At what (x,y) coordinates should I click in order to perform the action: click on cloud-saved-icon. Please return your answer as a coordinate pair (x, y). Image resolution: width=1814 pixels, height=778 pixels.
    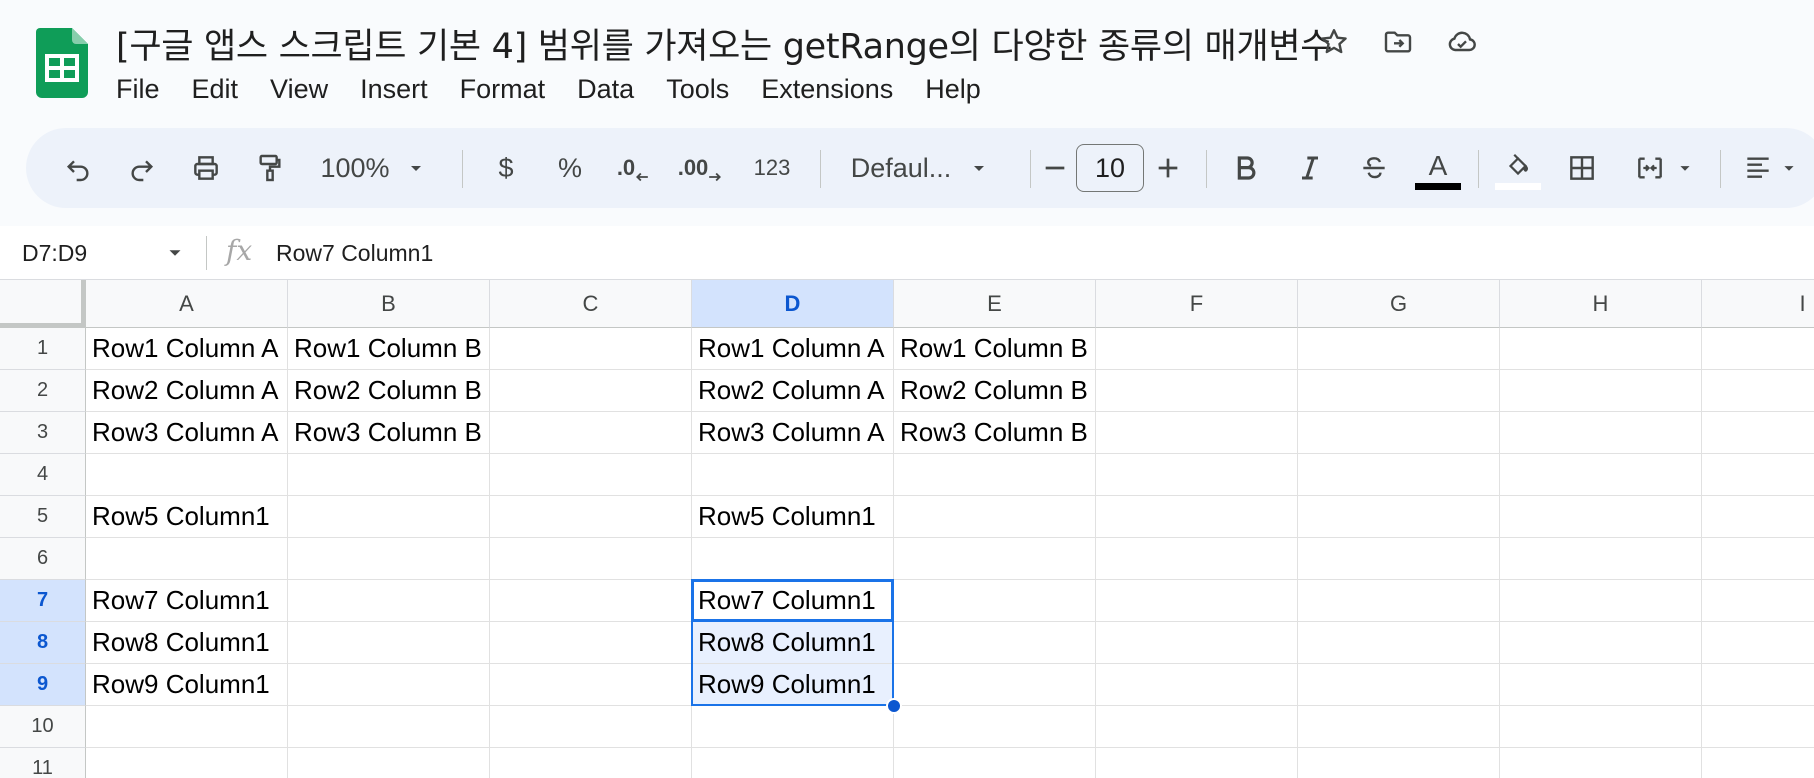
    Looking at the image, I should click on (1462, 42).